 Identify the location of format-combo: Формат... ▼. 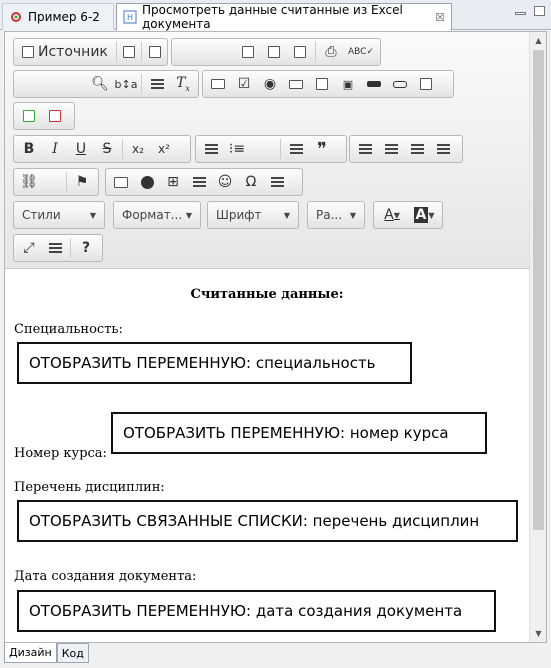
(157, 215).